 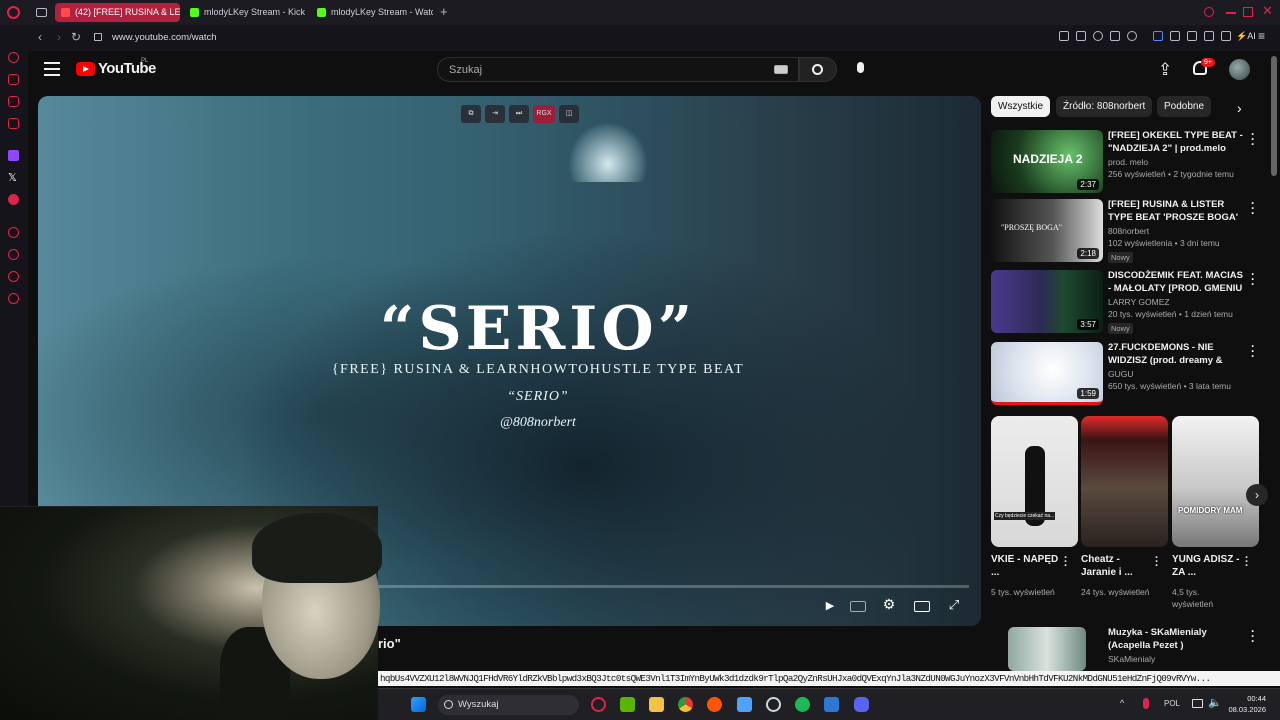 I want to click on taskbar-search-input: Wyszukaj, so click(x=508, y=705).